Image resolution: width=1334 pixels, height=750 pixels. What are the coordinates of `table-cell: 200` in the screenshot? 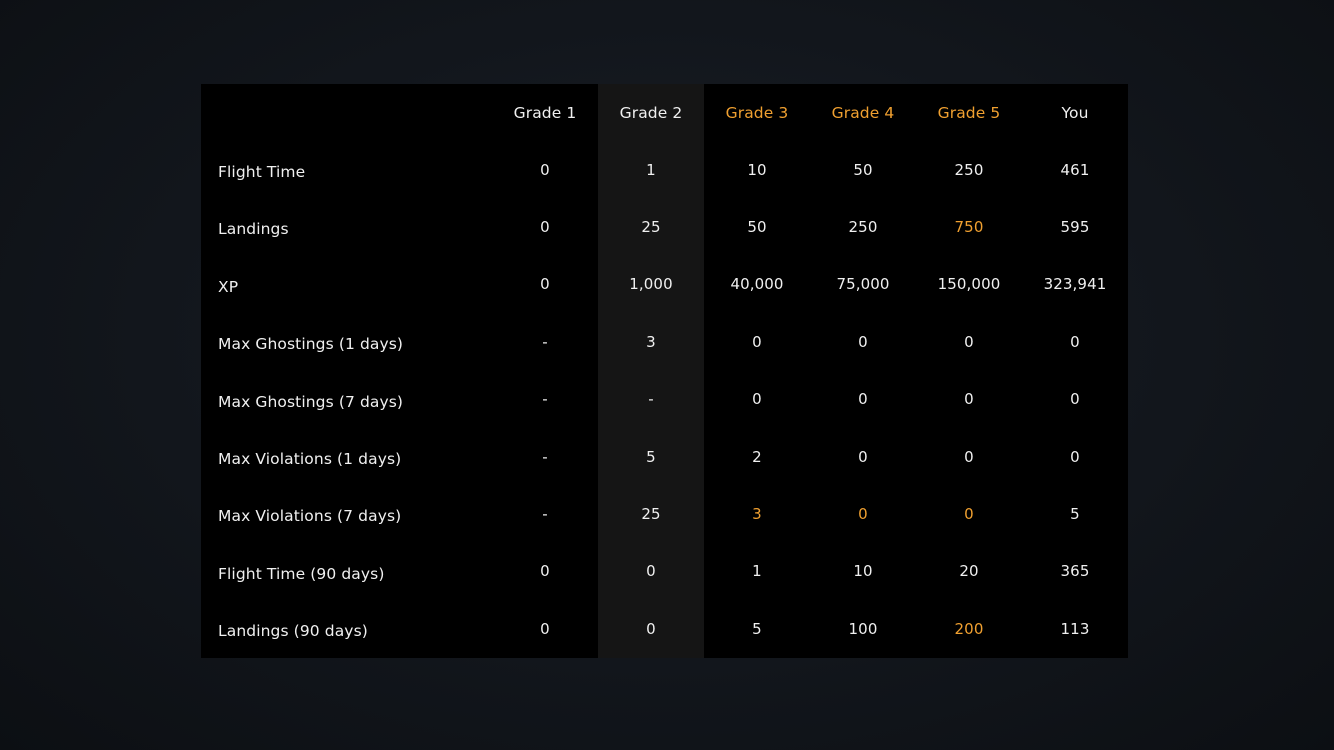 It's located at (969, 628).